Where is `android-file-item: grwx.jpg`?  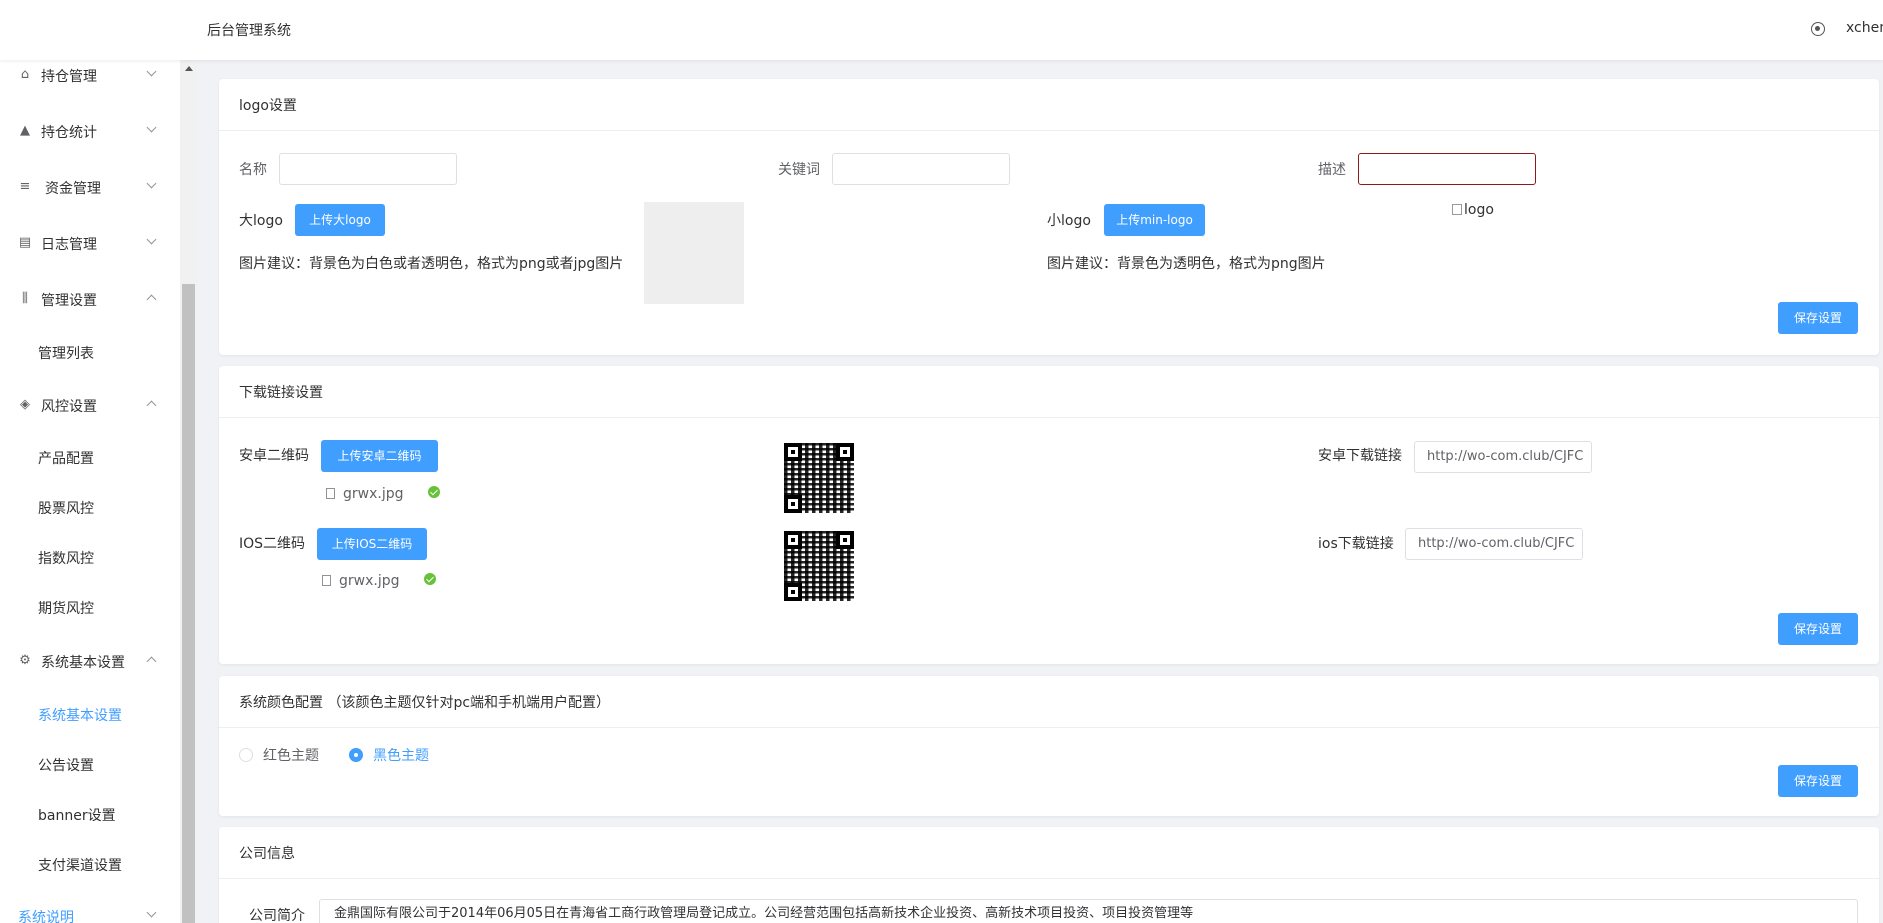 android-file-item: grwx.jpg is located at coordinates (383, 494).